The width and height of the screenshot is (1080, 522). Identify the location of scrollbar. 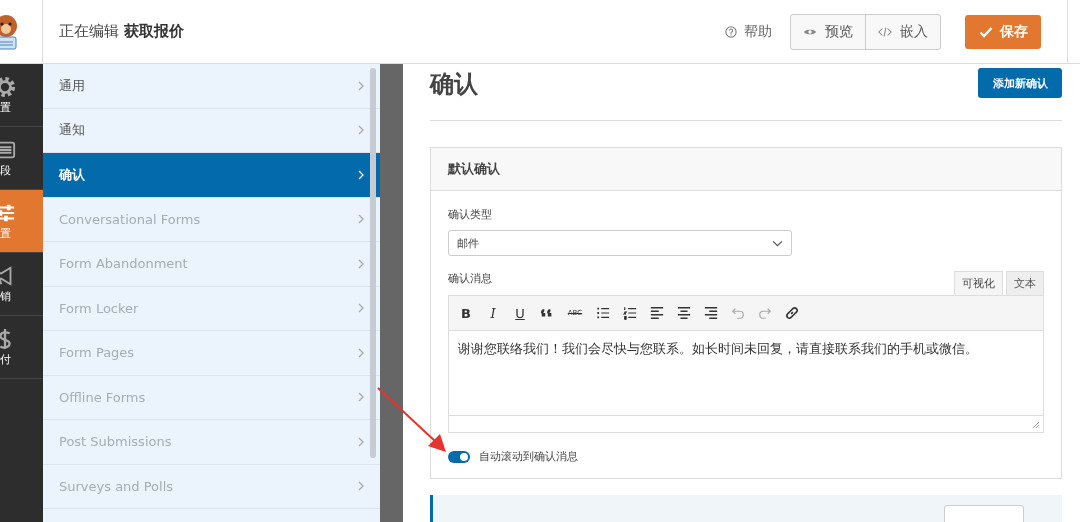
(373, 263).